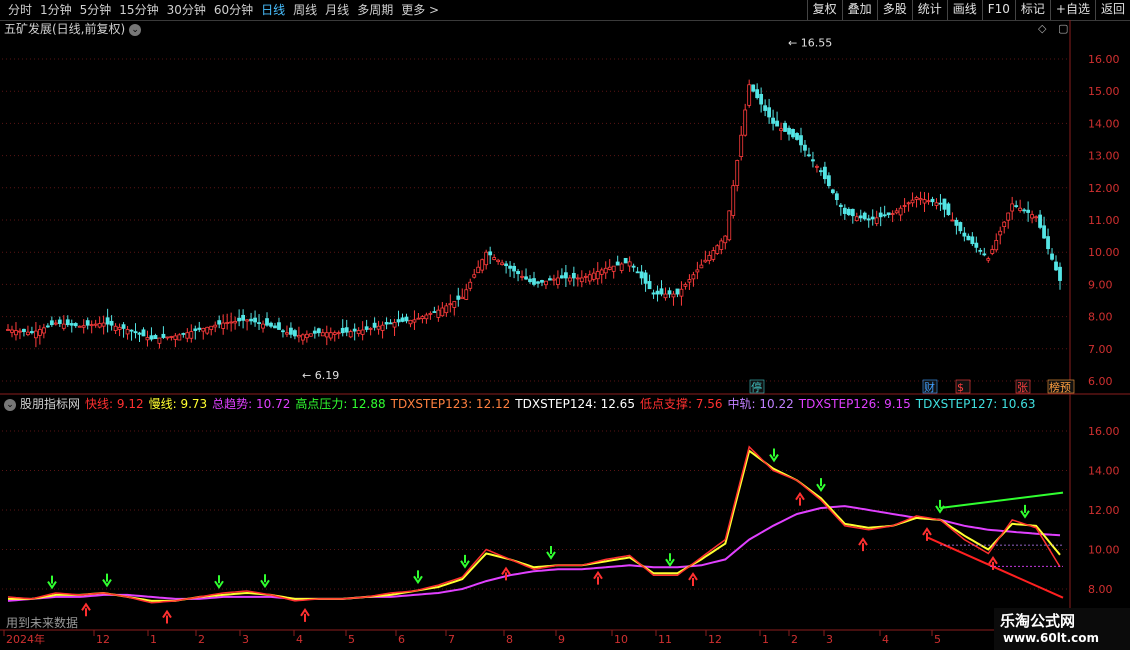 This screenshot has width=1130, height=650. I want to click on low-price-label: ← 6.19, so click(320, 375).